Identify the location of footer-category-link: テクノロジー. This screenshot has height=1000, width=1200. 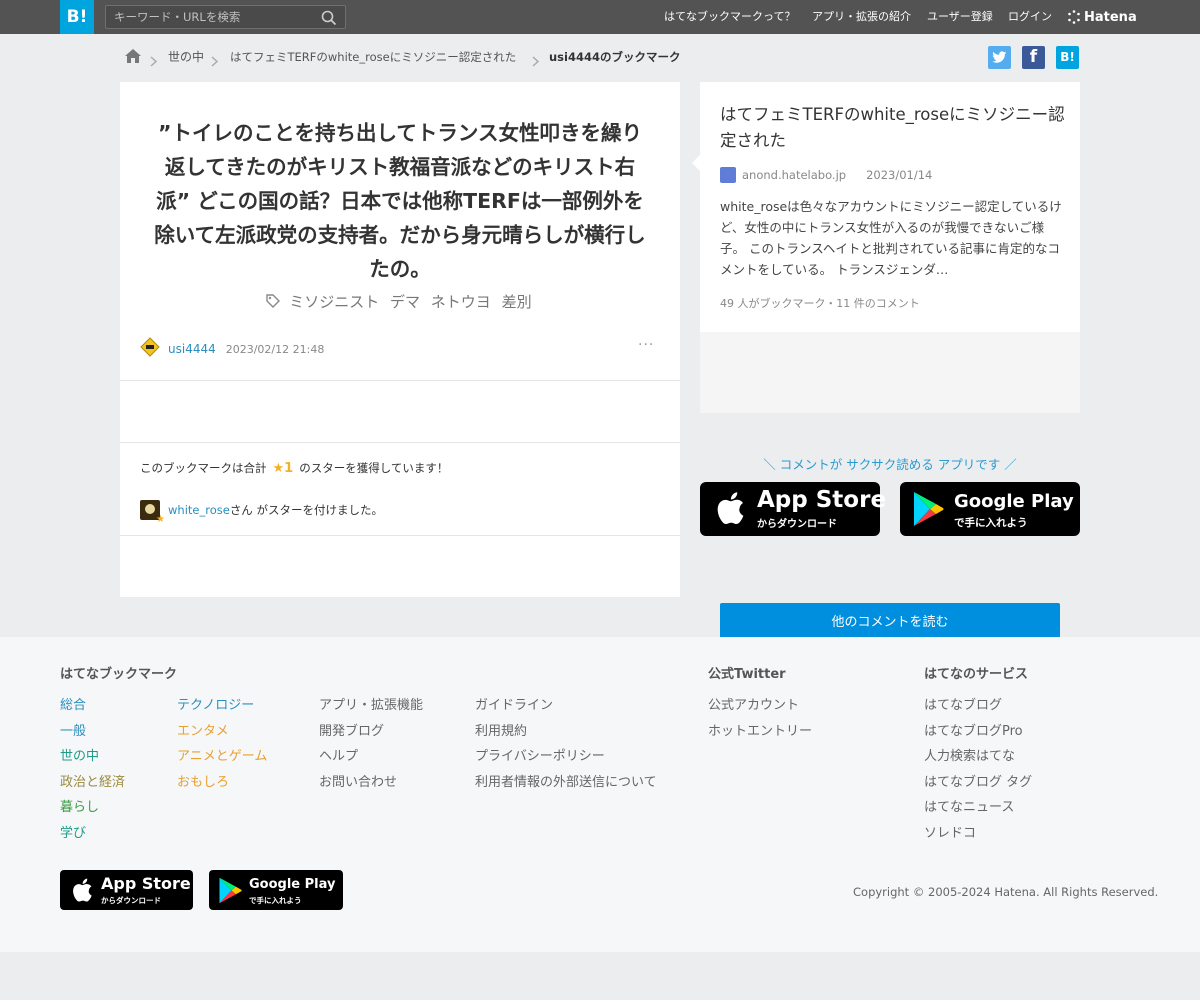
(215, 703).